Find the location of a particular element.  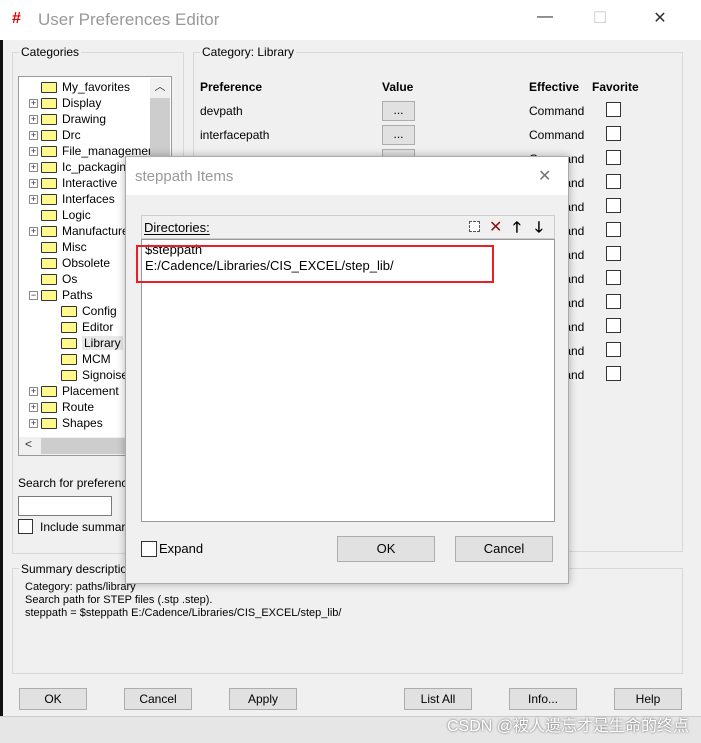

preference-name: devpath is located at coordinates (221, 111).